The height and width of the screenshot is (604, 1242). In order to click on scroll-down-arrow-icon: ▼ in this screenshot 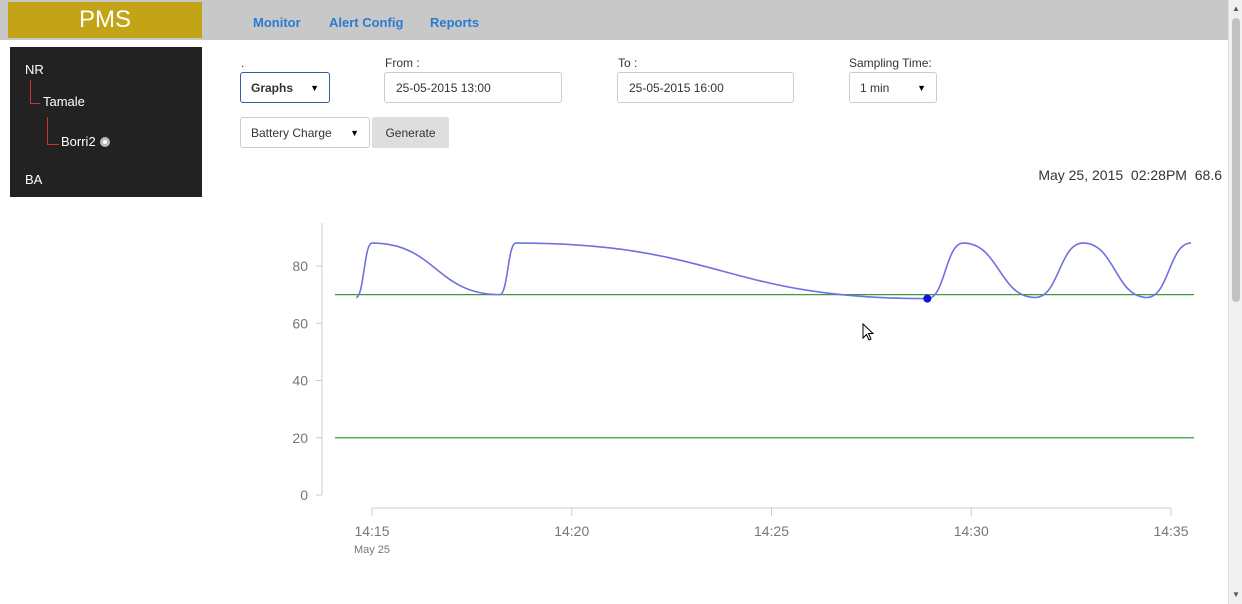, I will do `click(1235, 595)`.